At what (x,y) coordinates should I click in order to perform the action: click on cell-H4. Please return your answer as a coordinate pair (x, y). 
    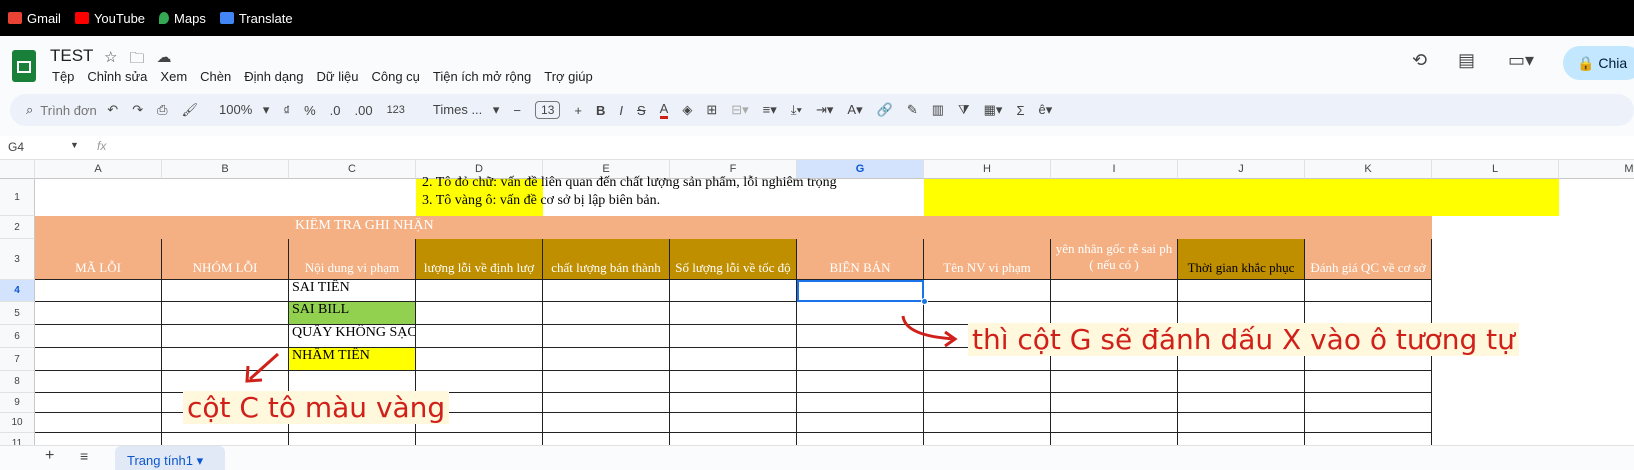
    Looking at the image, I should click on (987, 291).